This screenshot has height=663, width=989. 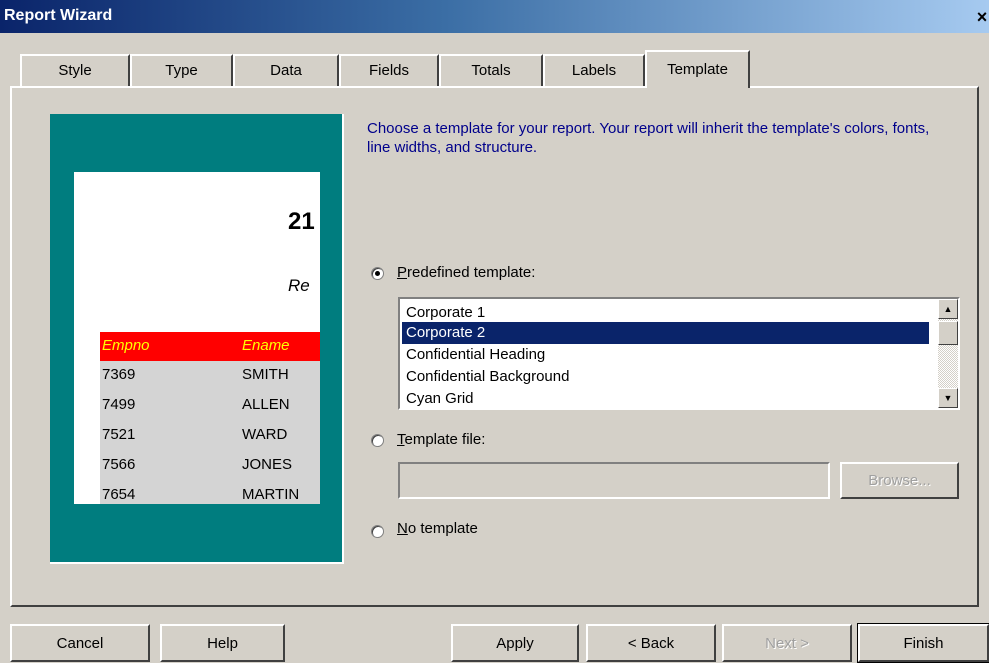 I want to click on preview-title: 21, so click(x=301, y=221).